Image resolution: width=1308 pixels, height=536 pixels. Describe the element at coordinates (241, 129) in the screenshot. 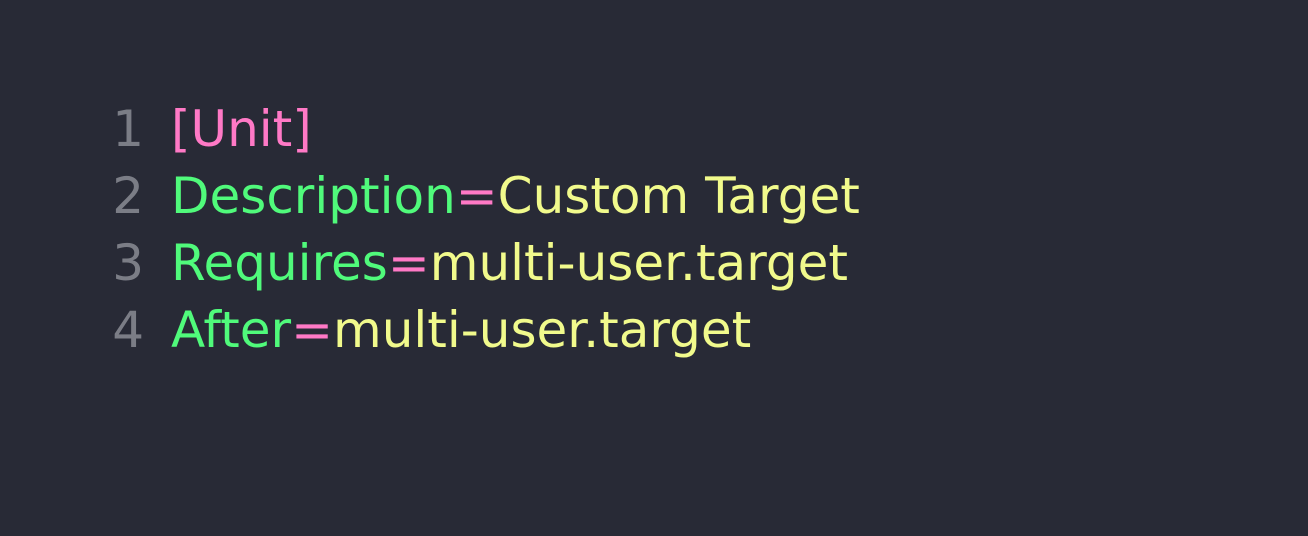

I see `section-header: [Unit]` at that location.